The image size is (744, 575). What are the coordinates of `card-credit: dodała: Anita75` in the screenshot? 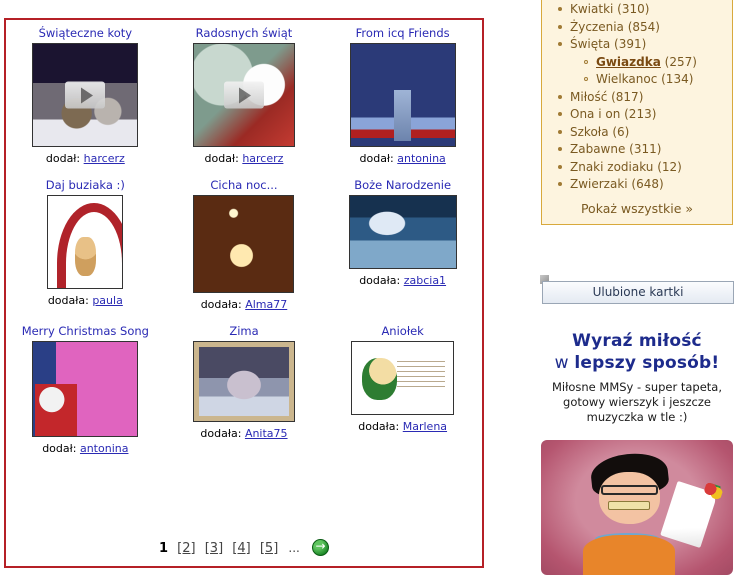 It's located at (244, 434).